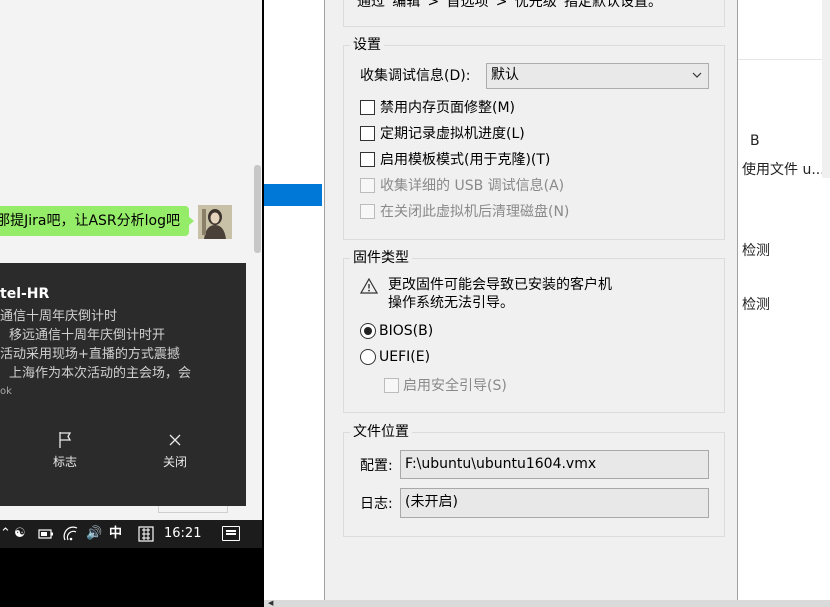 The height and width of the screenshot is (607, 830). Describe the element at coordinates (293, 195) in the screenshot. I see `selected-list-item` at that location.